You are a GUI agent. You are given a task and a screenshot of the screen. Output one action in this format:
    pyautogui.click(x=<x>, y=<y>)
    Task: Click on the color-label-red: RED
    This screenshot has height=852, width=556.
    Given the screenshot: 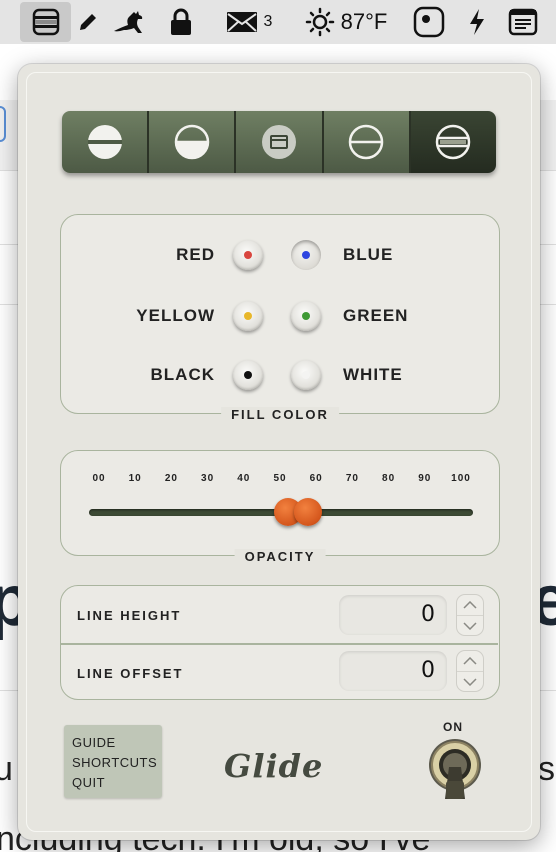 What is the action you would take?
    pyautogui.click(x=195, y=254)
    